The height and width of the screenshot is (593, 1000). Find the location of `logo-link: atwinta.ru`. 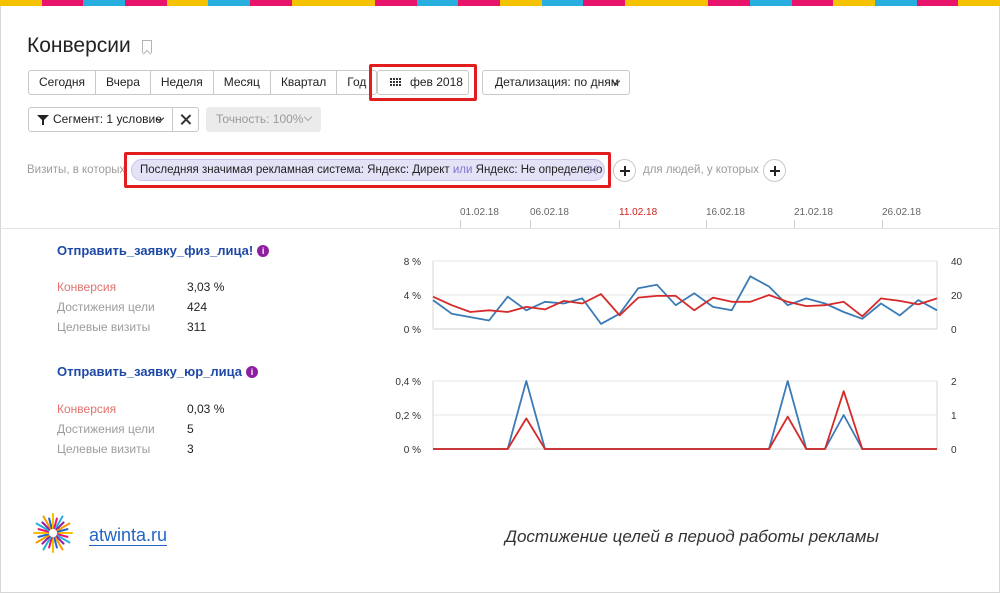

logo-link: atwinta.ru is located at coordinates (128, 536).